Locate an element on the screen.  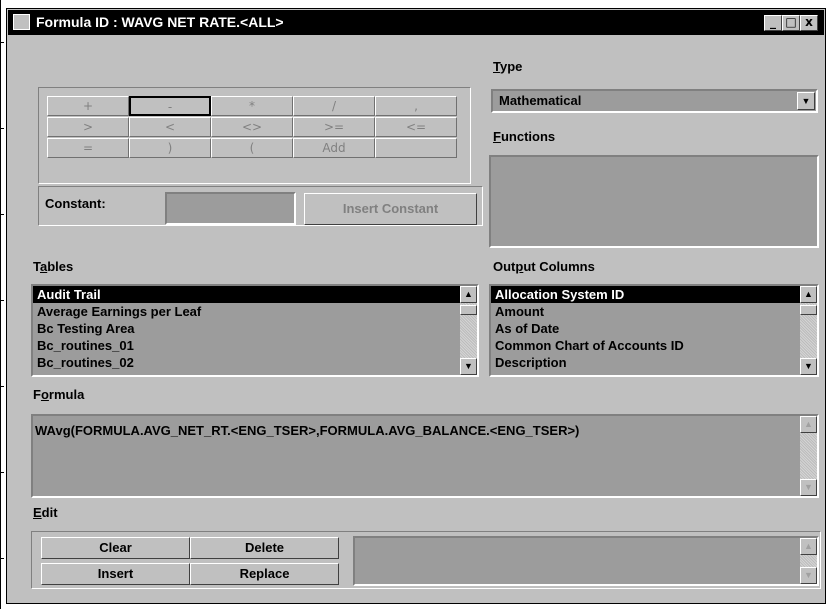
operator-button: <= is located at coordinates (416, 127).